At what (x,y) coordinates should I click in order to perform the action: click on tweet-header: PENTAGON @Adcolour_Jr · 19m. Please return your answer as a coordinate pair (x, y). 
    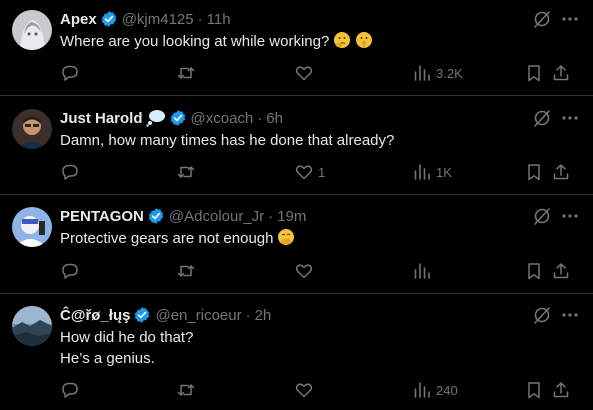
    Looking at the image, I should click on (296, 216).